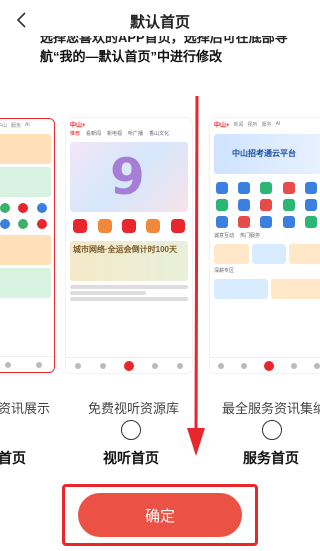  I want to click on preview-banner: 中山招考通云平台, so click(267, 154).